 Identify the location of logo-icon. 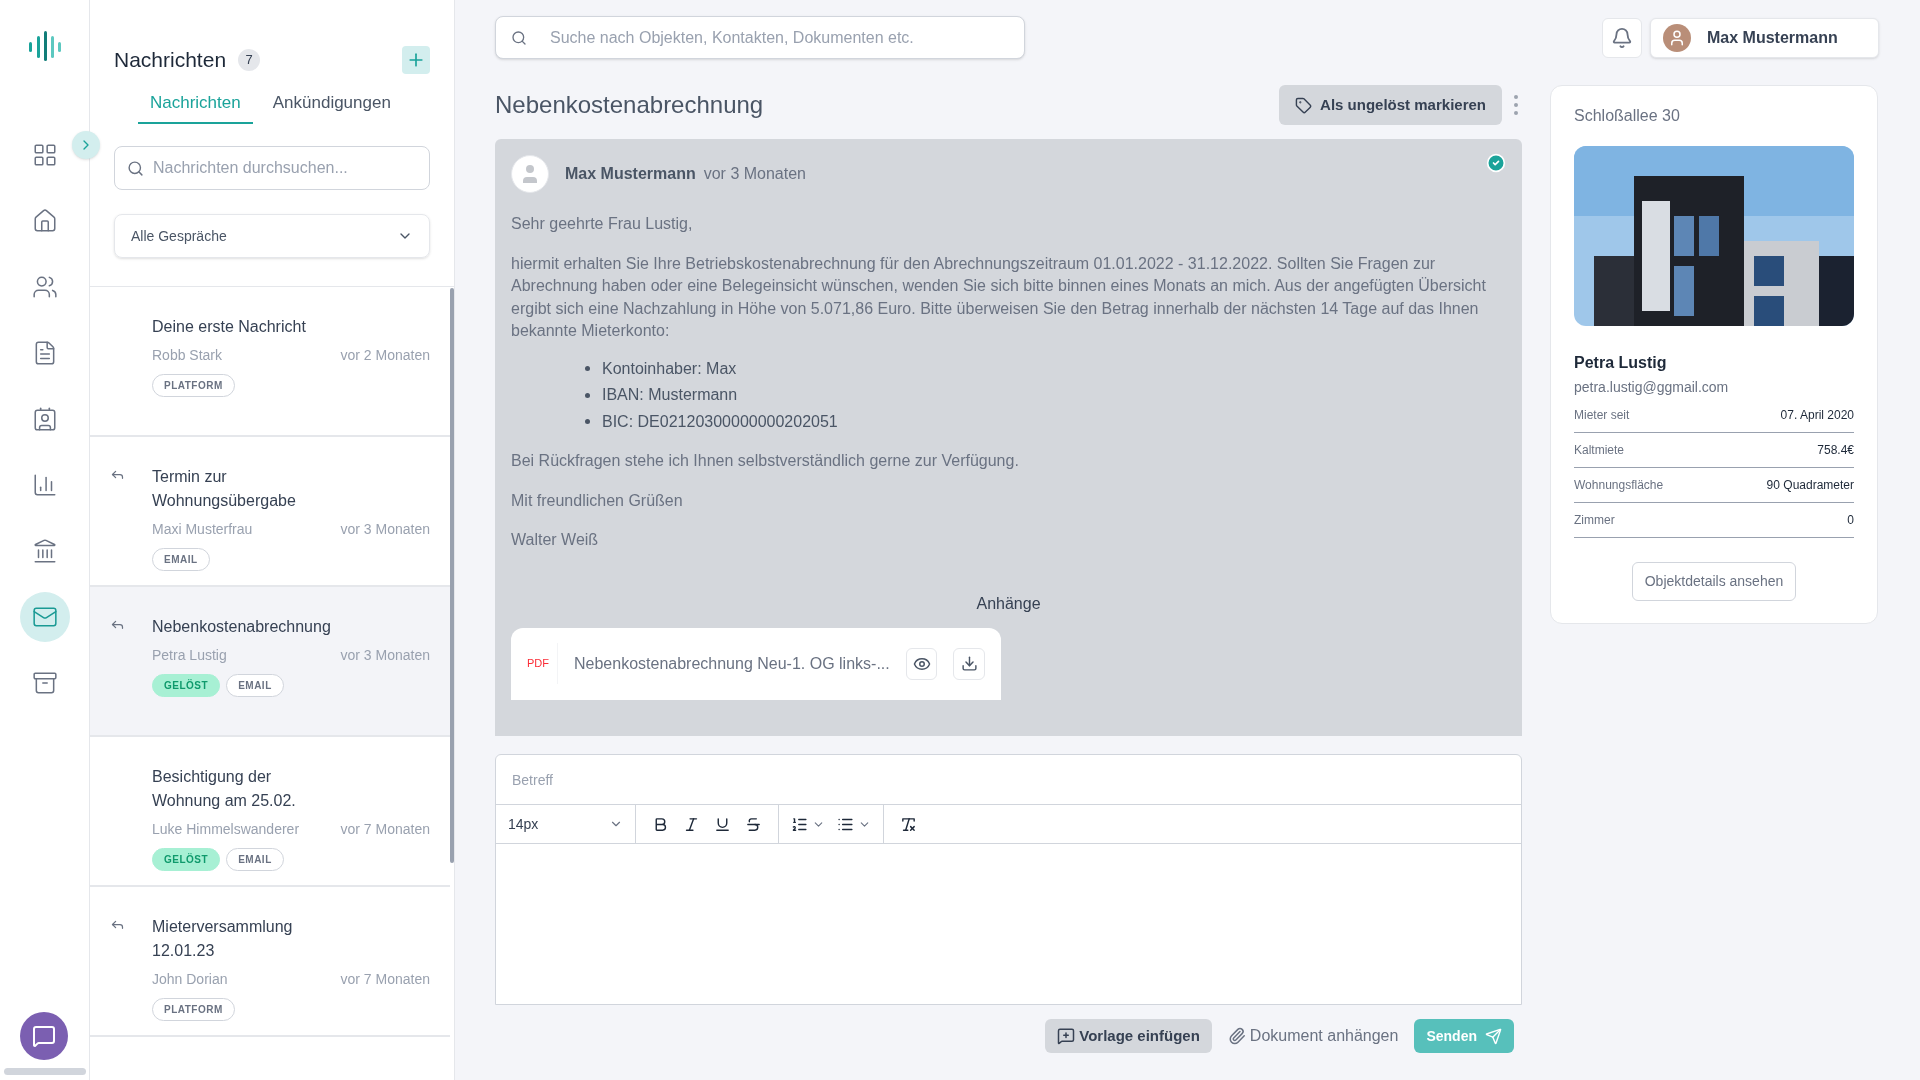
(44, 46).